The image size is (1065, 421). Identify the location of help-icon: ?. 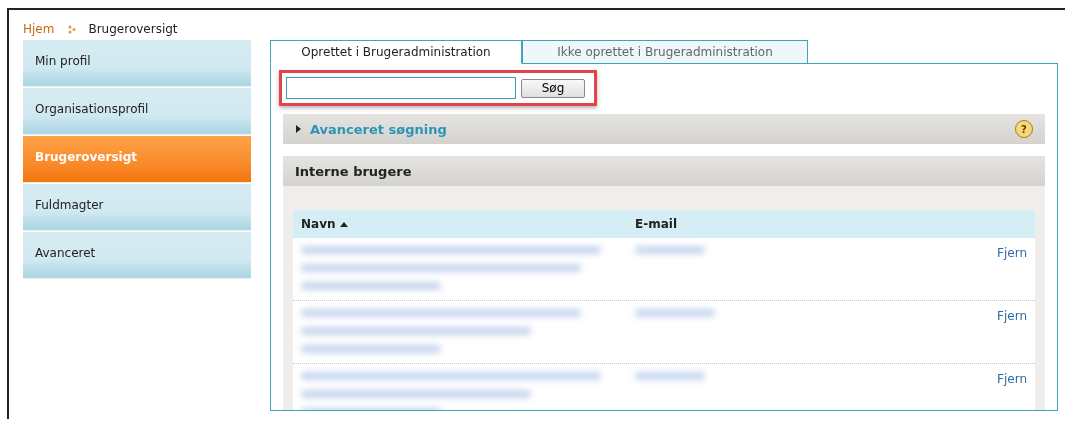
(1024, 129).